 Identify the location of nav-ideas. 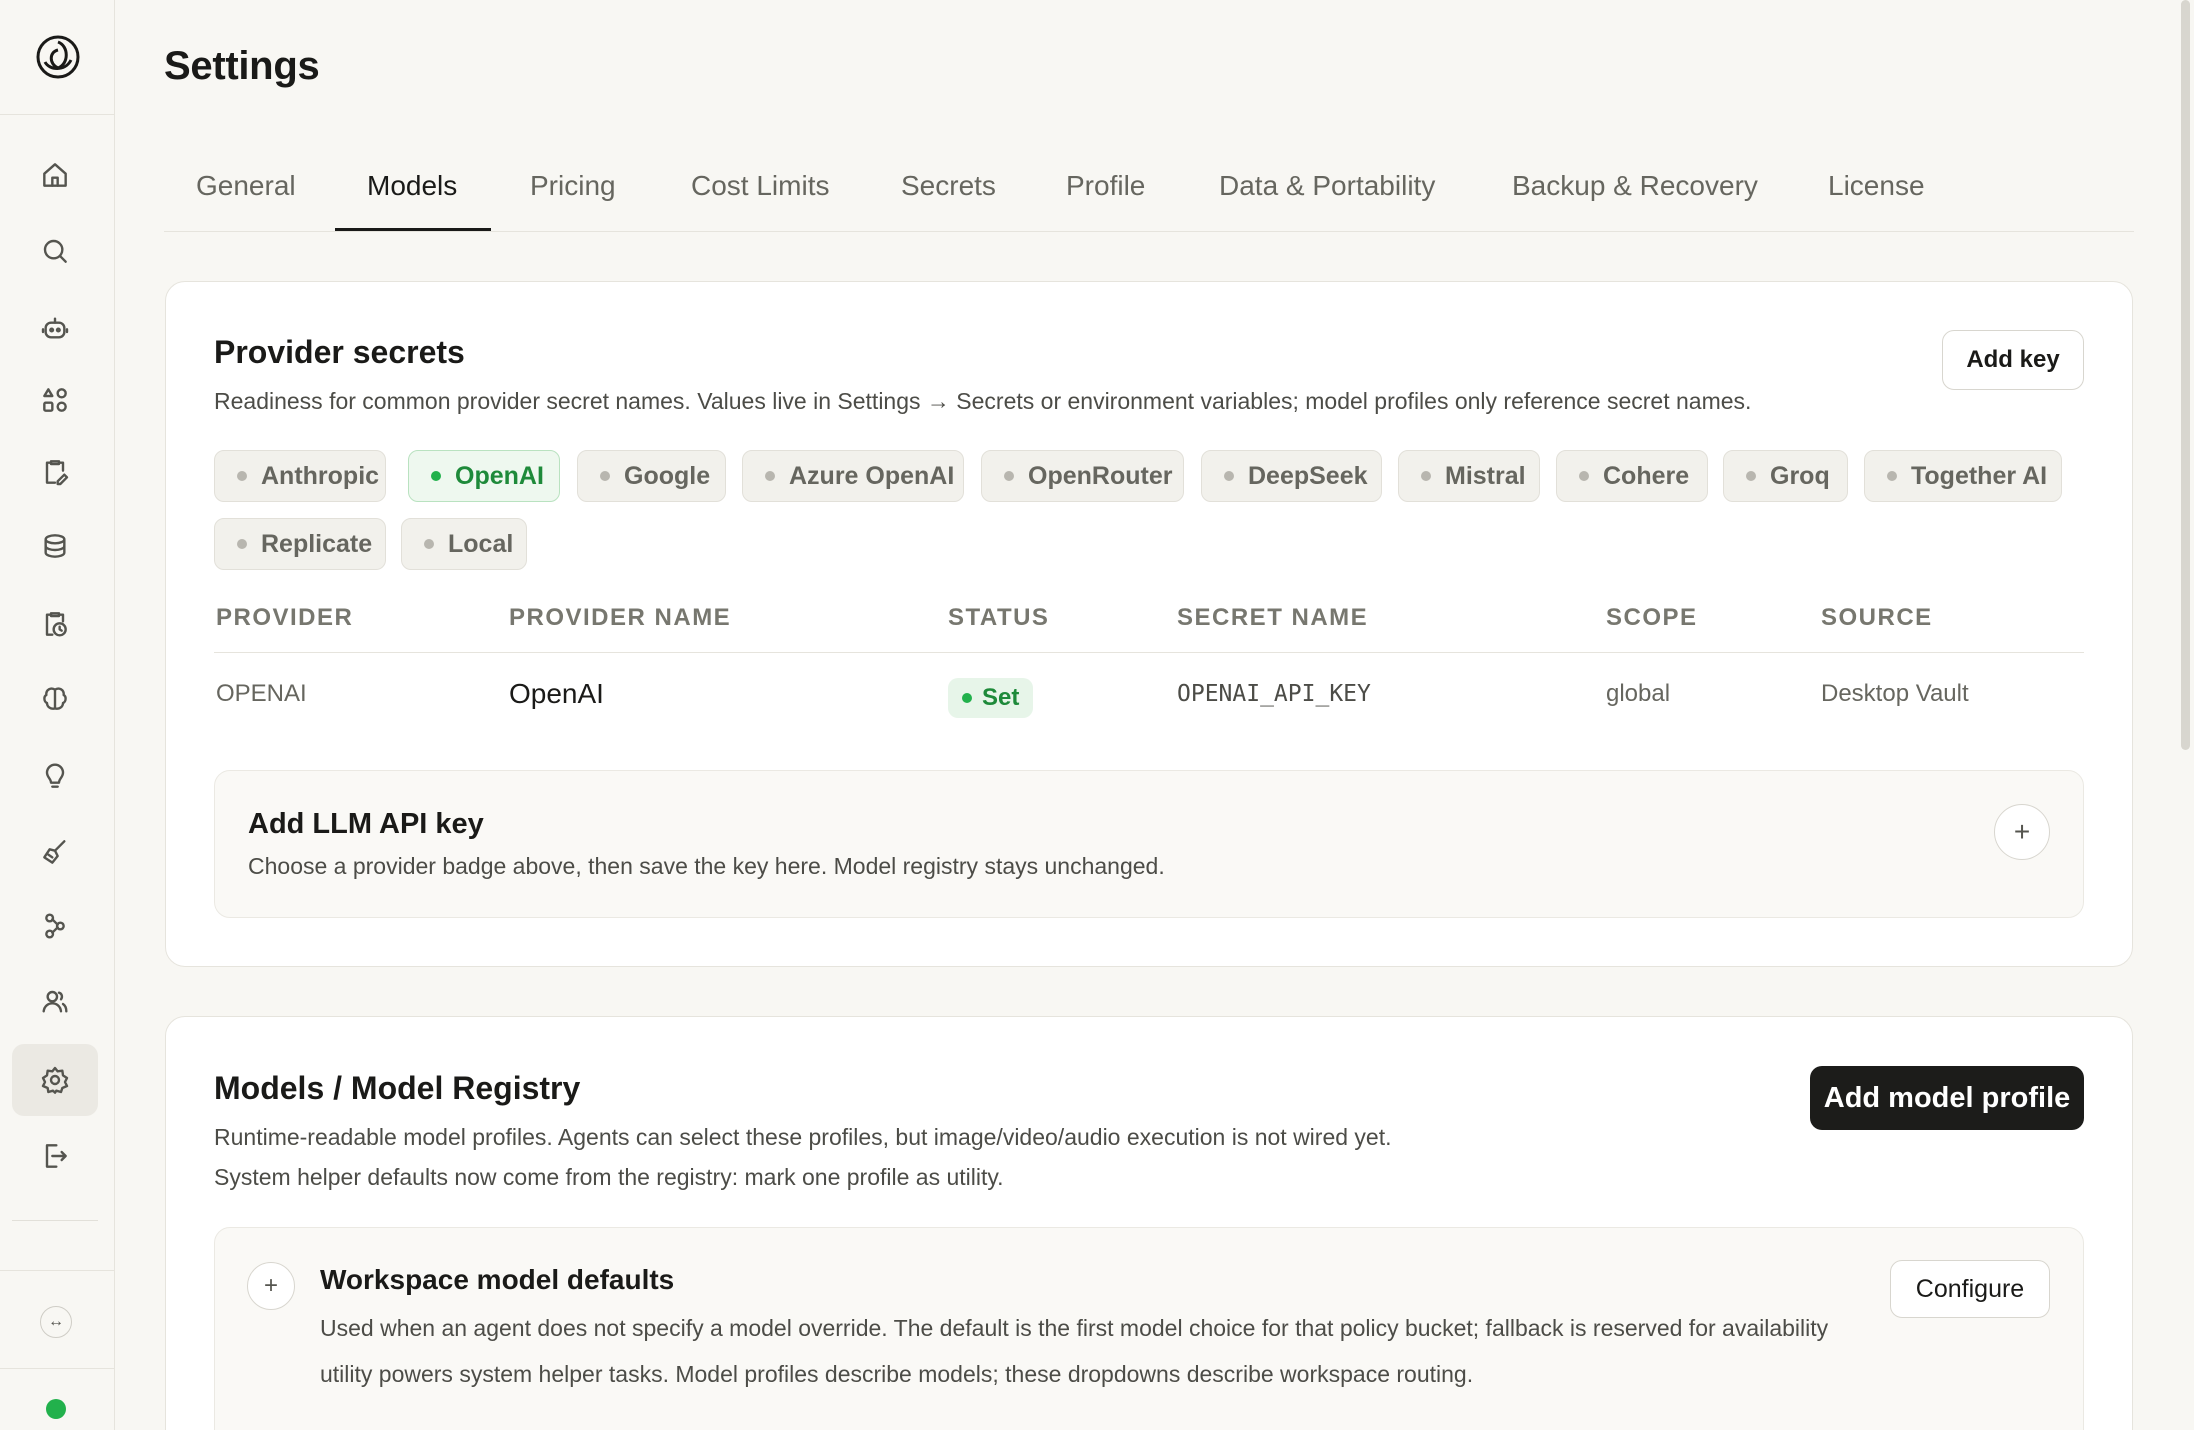
(55, 776).